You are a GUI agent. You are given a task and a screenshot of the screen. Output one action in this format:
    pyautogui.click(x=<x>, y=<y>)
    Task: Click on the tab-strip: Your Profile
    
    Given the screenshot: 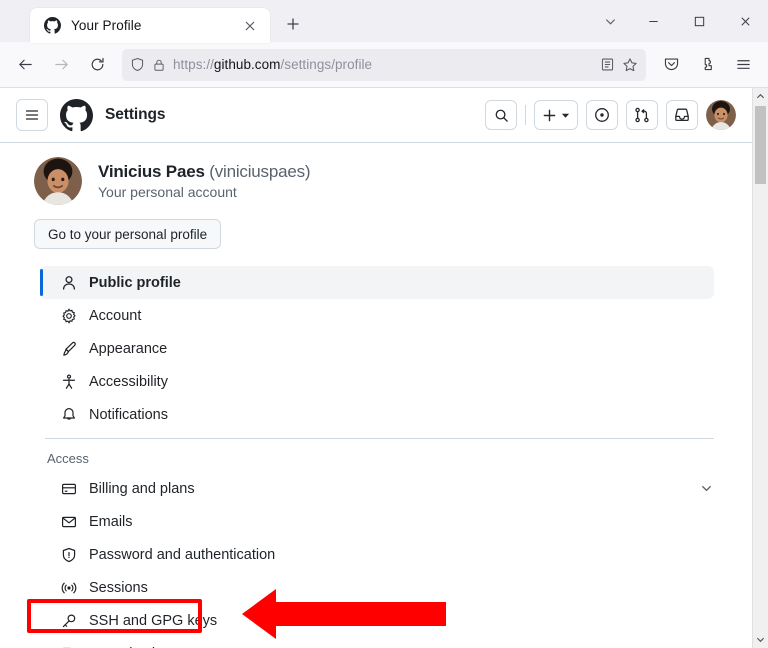 What is the action you would take?
    pyautogui.click(x=384, y=21)
    